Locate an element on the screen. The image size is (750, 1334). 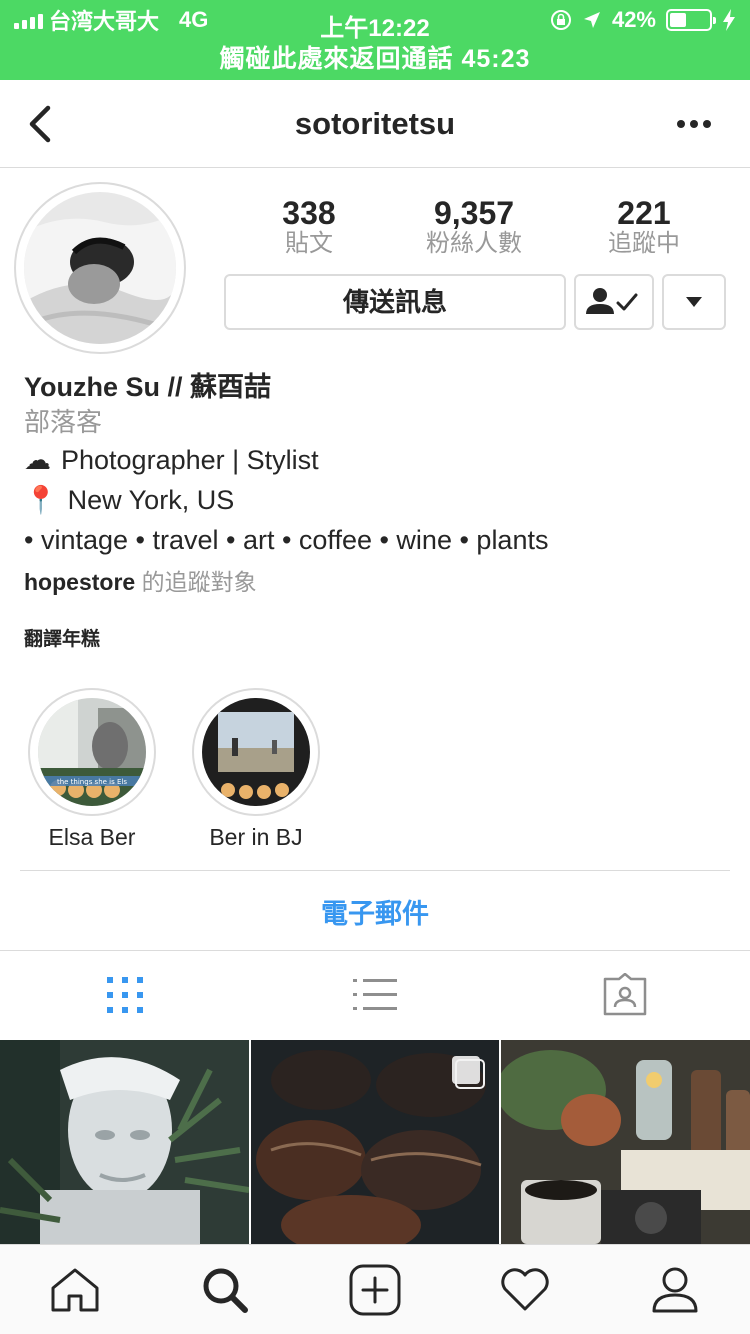
avatar-photo is located at coordinates (100, 268).